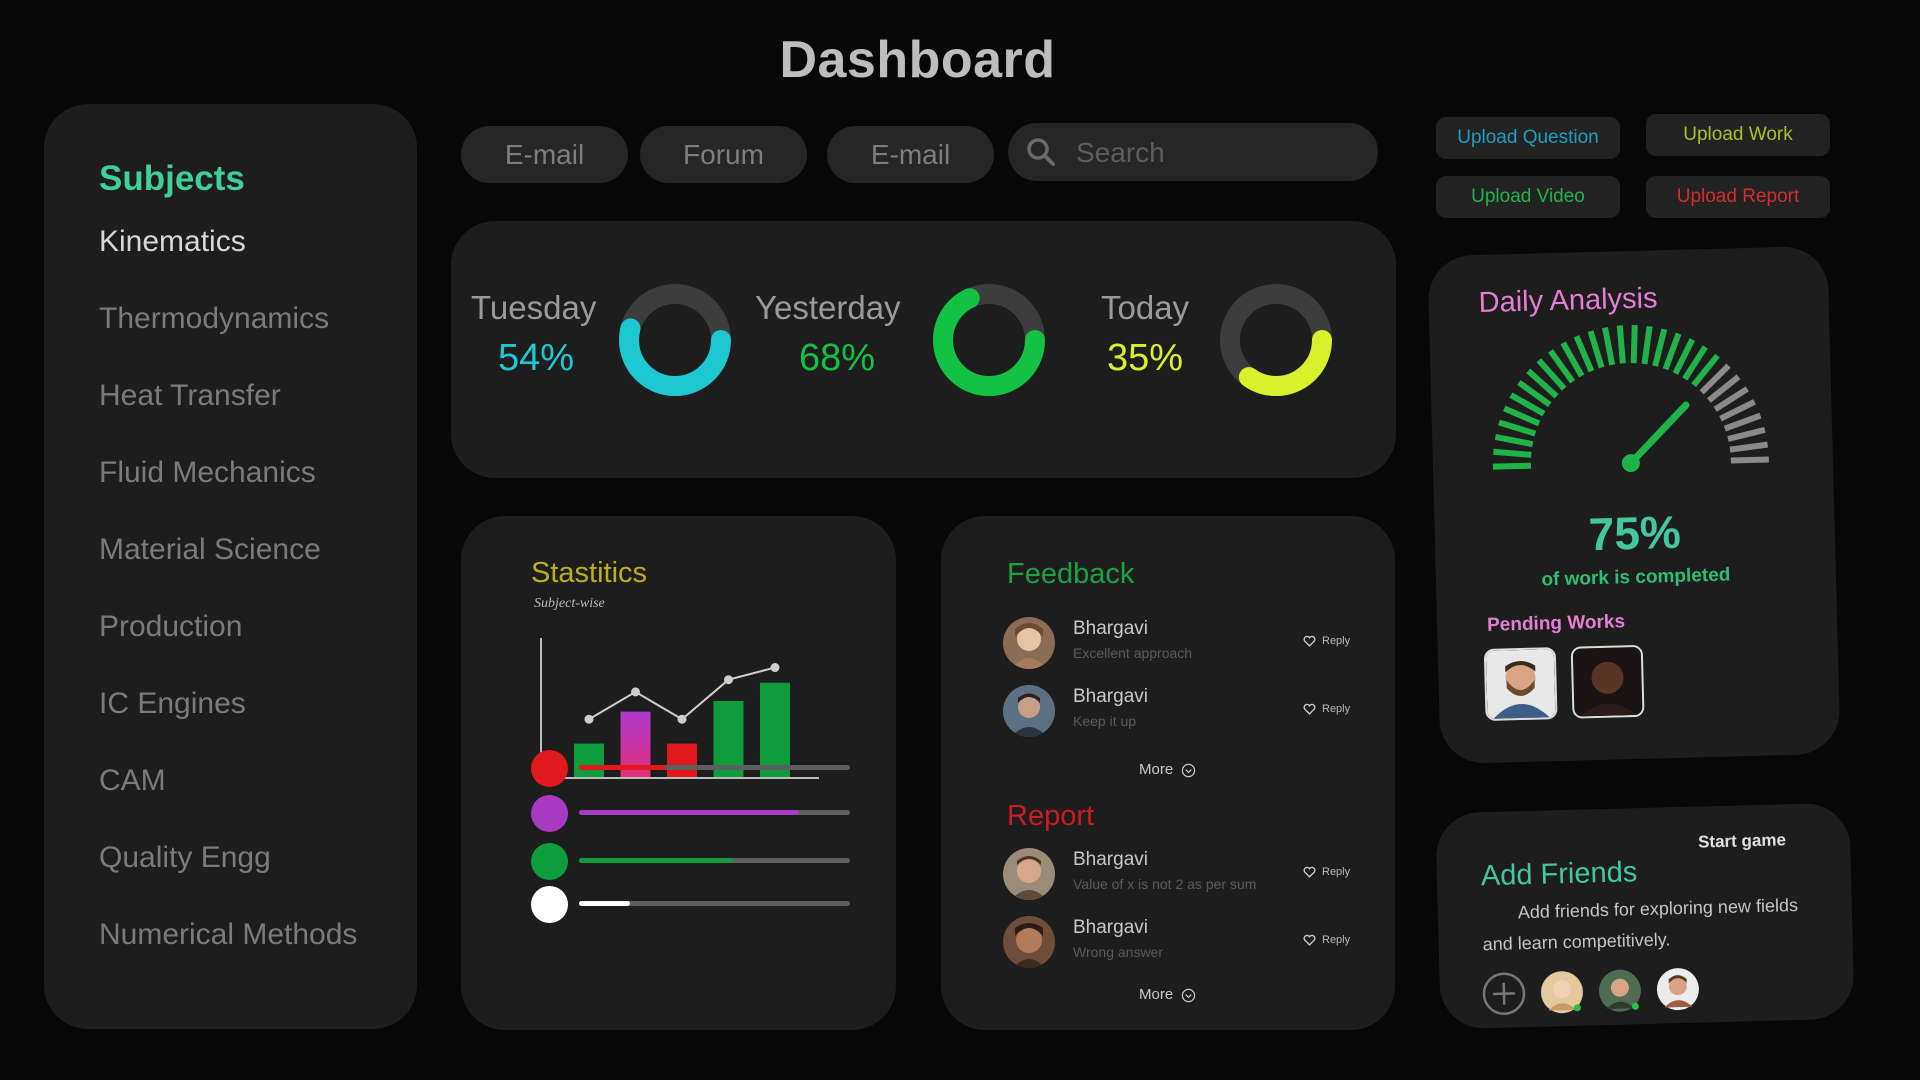 Image resolution: width=1920 pixels, height=1080 pixels. What do you see at coordinates (1118, 952) in the screenshot?
I see `comment-text: Wrong answer` at bounding box center [1118, 952].